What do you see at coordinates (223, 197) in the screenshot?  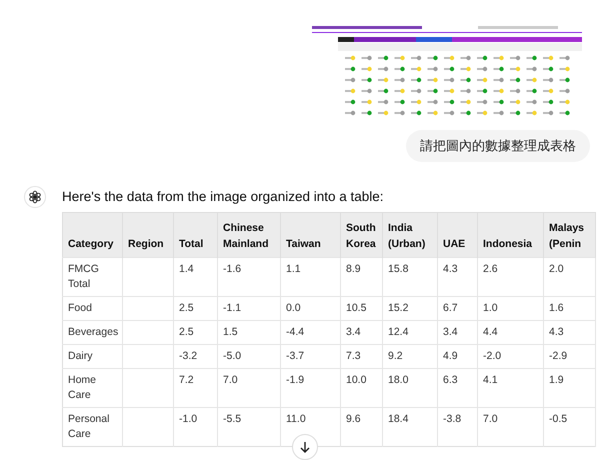 I see `assistant-message: Here's the data from the image organized into a table:` at bounding box center [223, 197].